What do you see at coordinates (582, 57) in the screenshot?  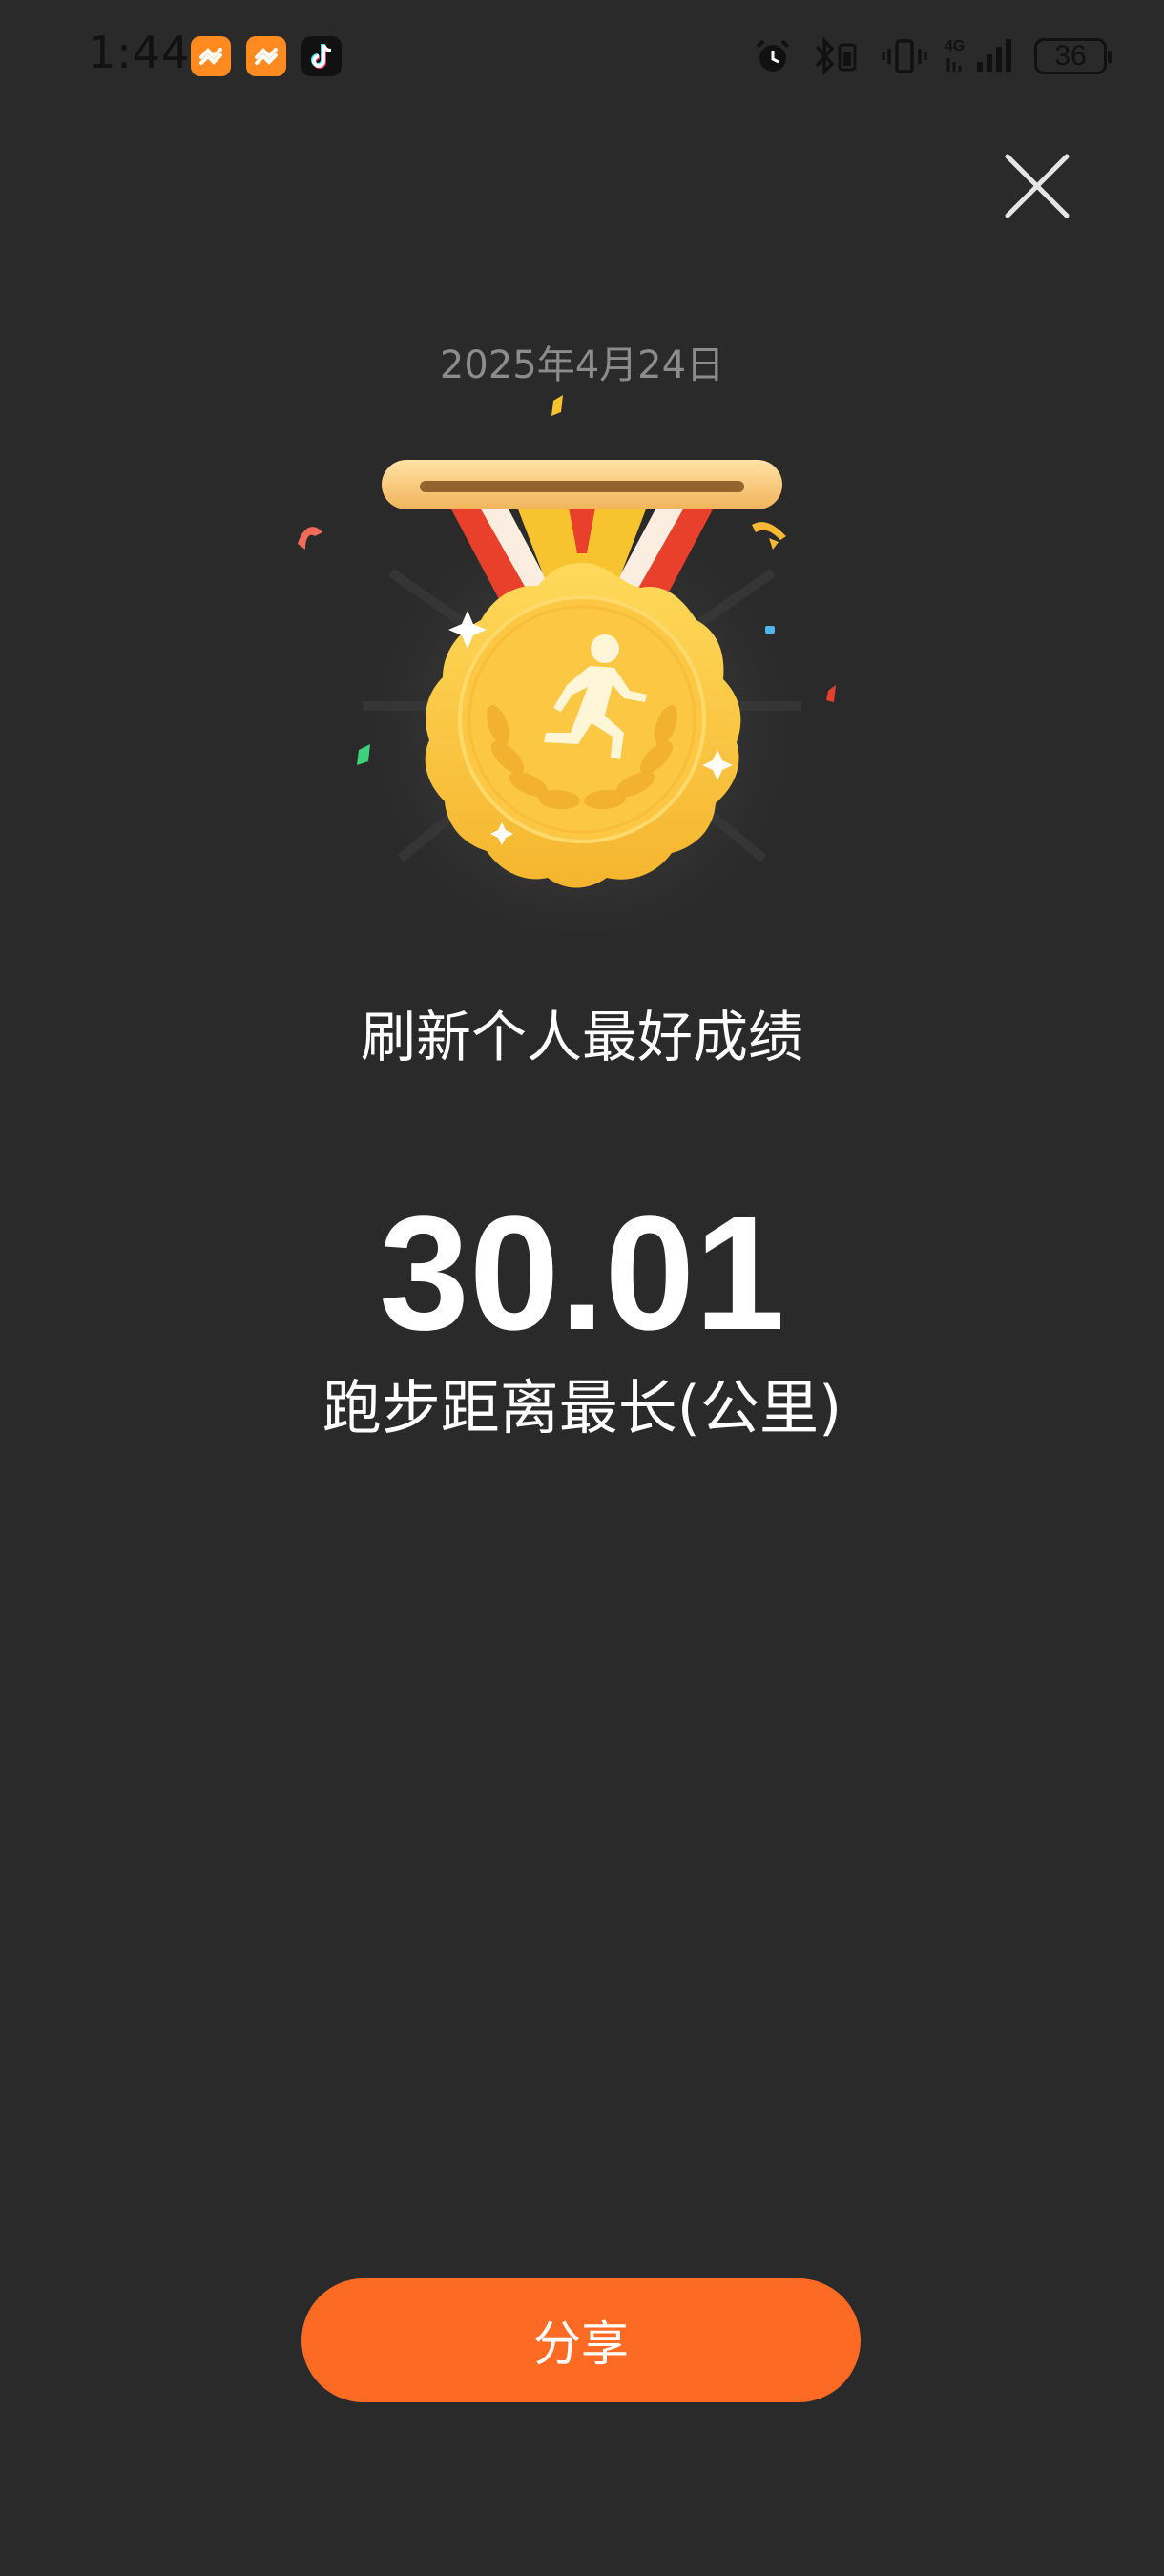 I see `status-bar: 1:44 4G 36` at bounding box center [582, 57].